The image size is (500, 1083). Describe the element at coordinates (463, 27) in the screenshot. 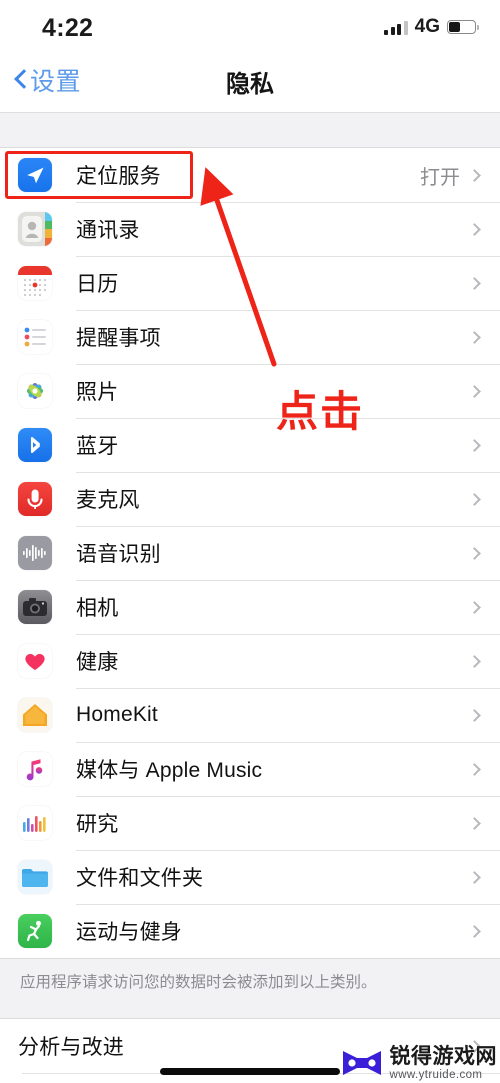

I see `battery-icon` at that location.